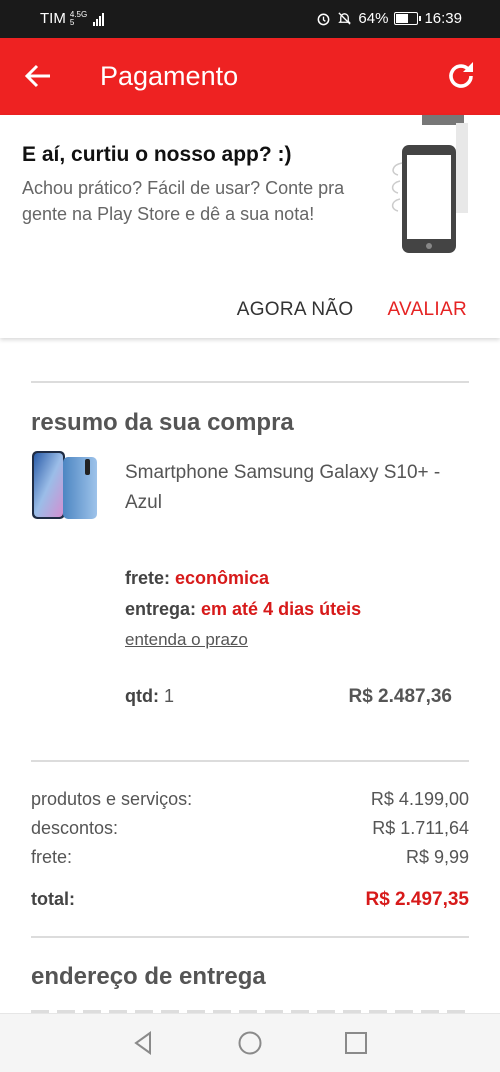  I want to click on phone-in-hand-icon, so click(429, 184).